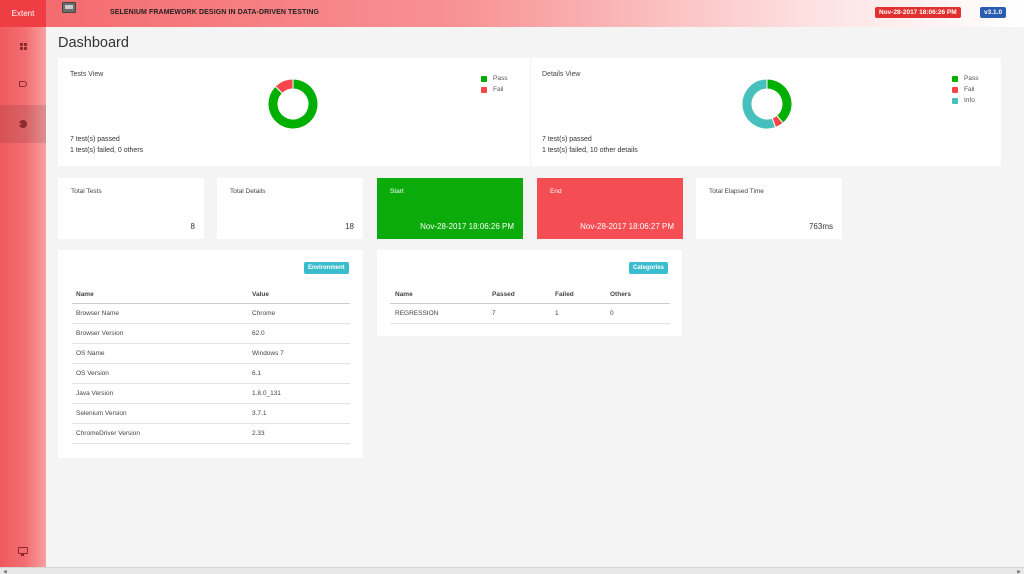 The width and height of the screenshot is (1024, 574). I want to click on start-time-value: Nov-28-2017 18:06:26 PM, so click(467, 226).